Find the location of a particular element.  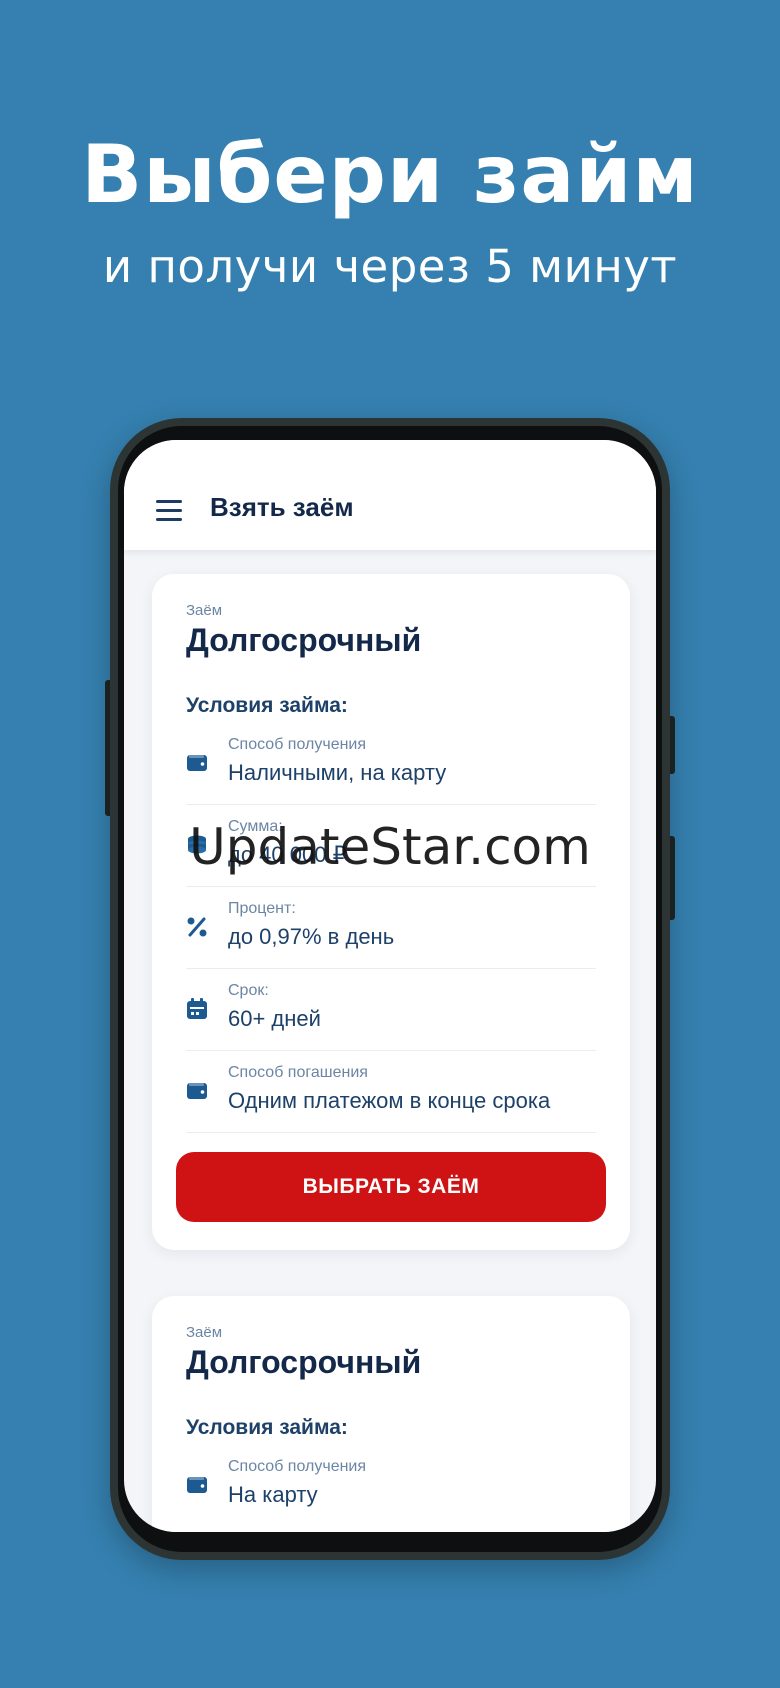

calendar-icon is located at coordinates (197, 1009).